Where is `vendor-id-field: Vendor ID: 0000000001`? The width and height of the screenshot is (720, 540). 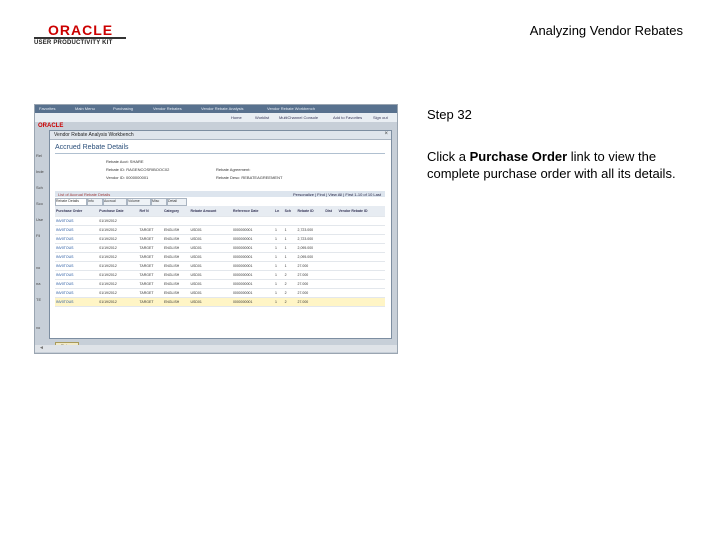
vendor-id-field: Vendor ID: 0000000001 is located at coordinates (127, 177).